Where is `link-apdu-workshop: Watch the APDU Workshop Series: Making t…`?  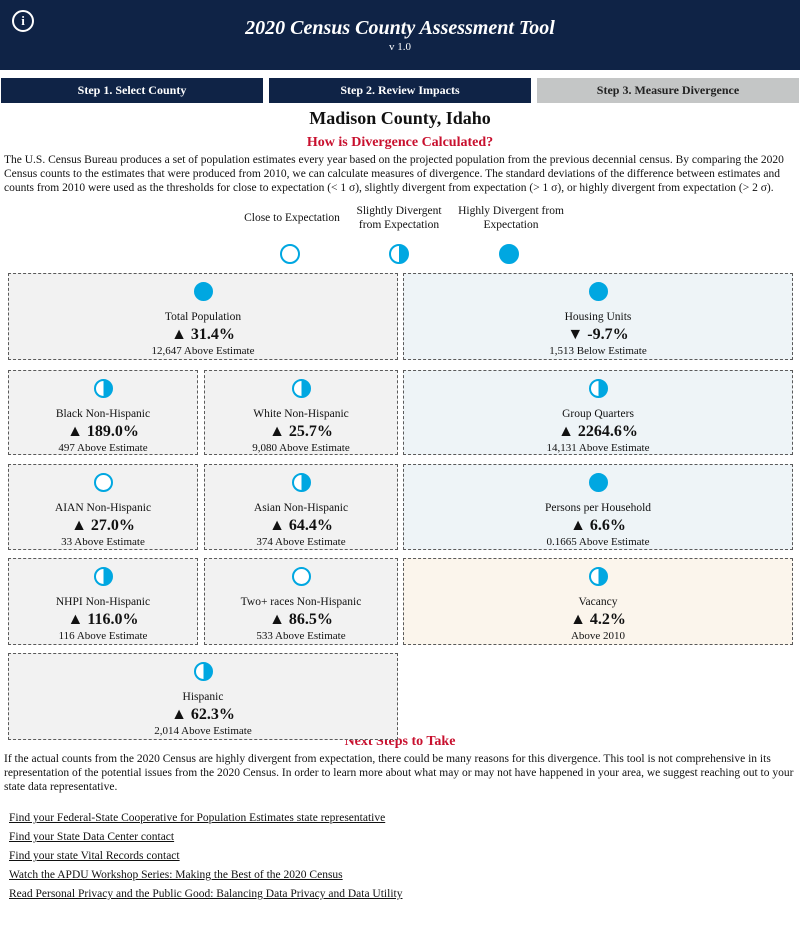 link-apdu-workshop: Watch the APDU Workshop Series: Making t… is located at coordinates (404, 875).